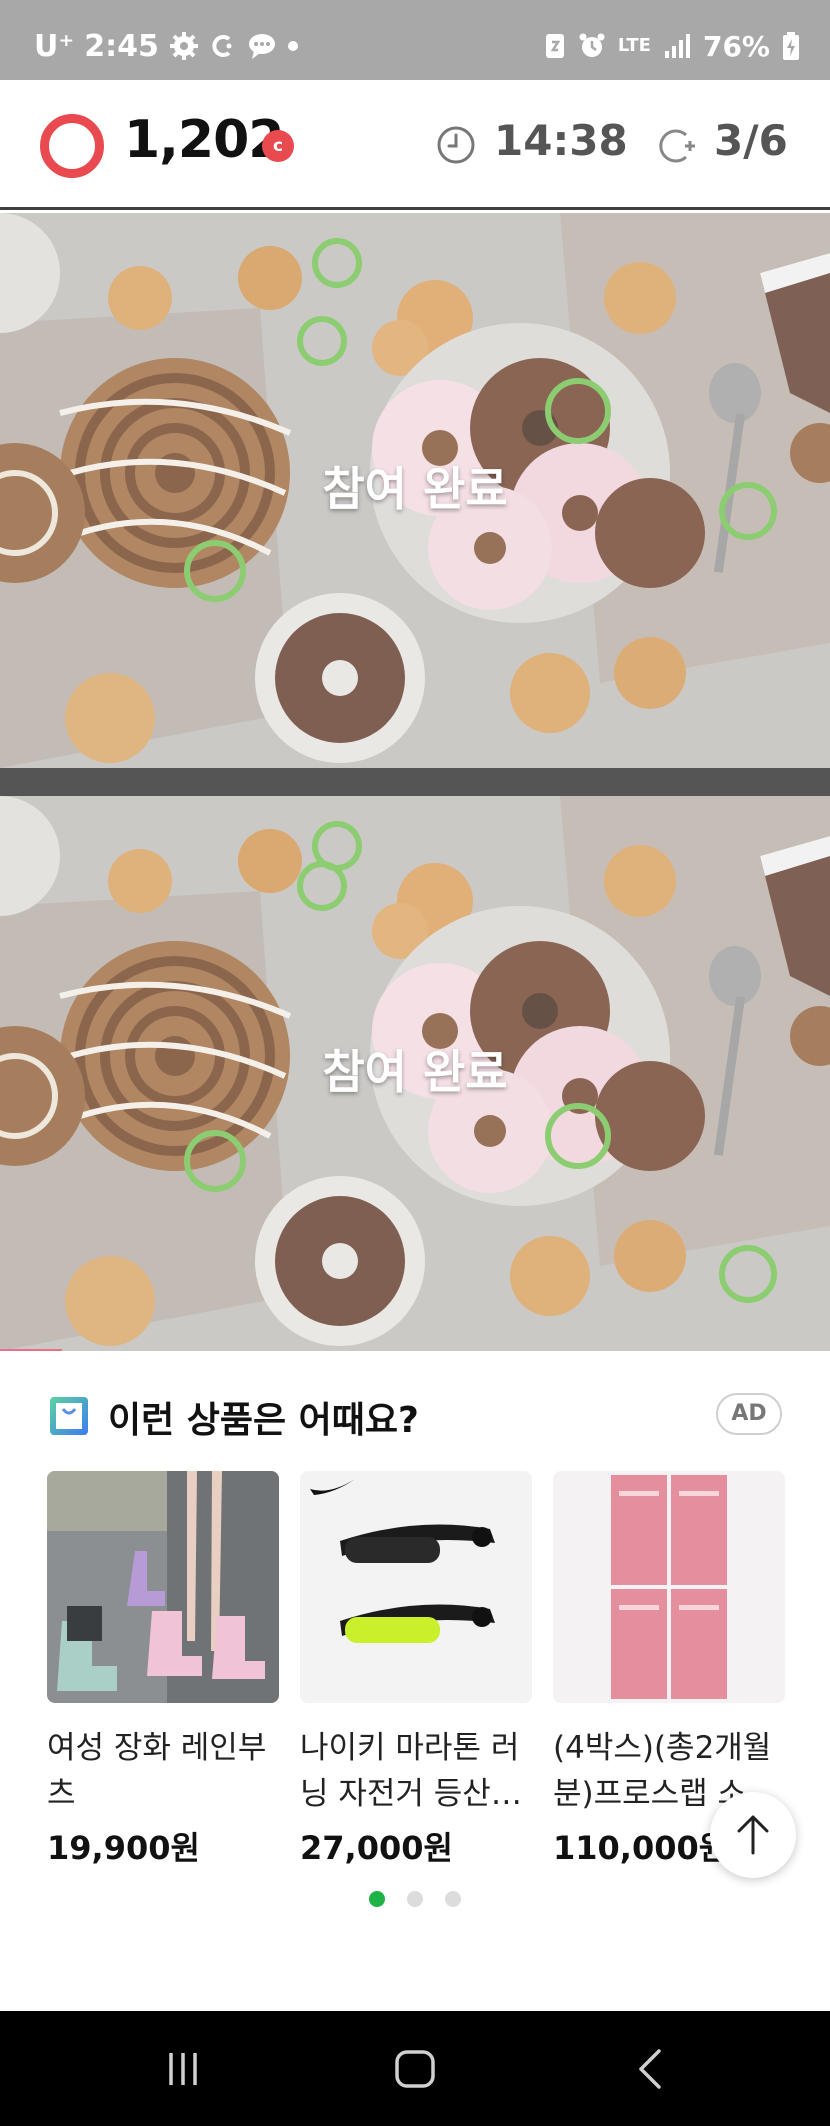 The image size is (830, 2126). I want to click on network-type-label: LTE, so click(634, 45).